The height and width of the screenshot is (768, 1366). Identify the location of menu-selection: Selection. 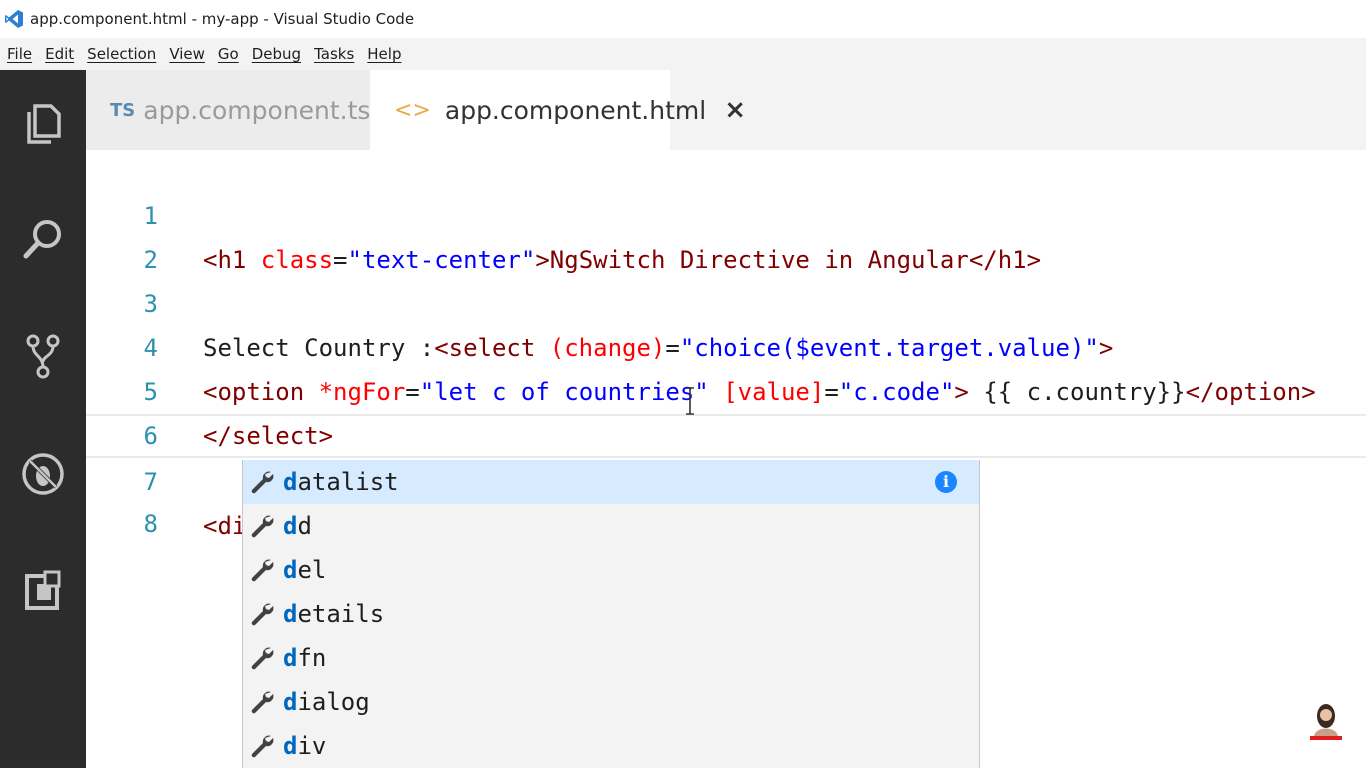
(121, 54).